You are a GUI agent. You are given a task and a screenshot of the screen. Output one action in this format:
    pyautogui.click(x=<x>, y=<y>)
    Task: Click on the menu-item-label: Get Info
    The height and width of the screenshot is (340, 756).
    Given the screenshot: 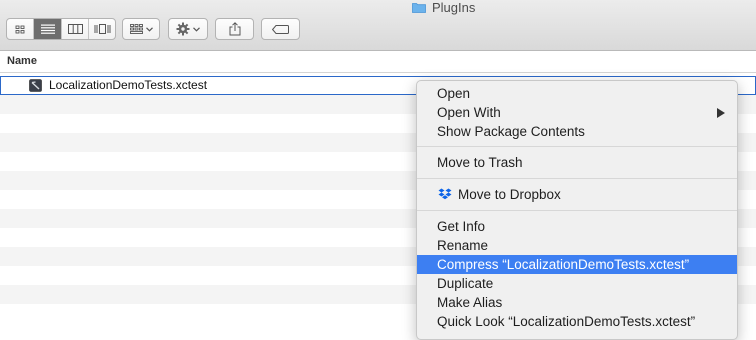 What is the action you would take?
    pyautogui.click(x=461, y=226)
    